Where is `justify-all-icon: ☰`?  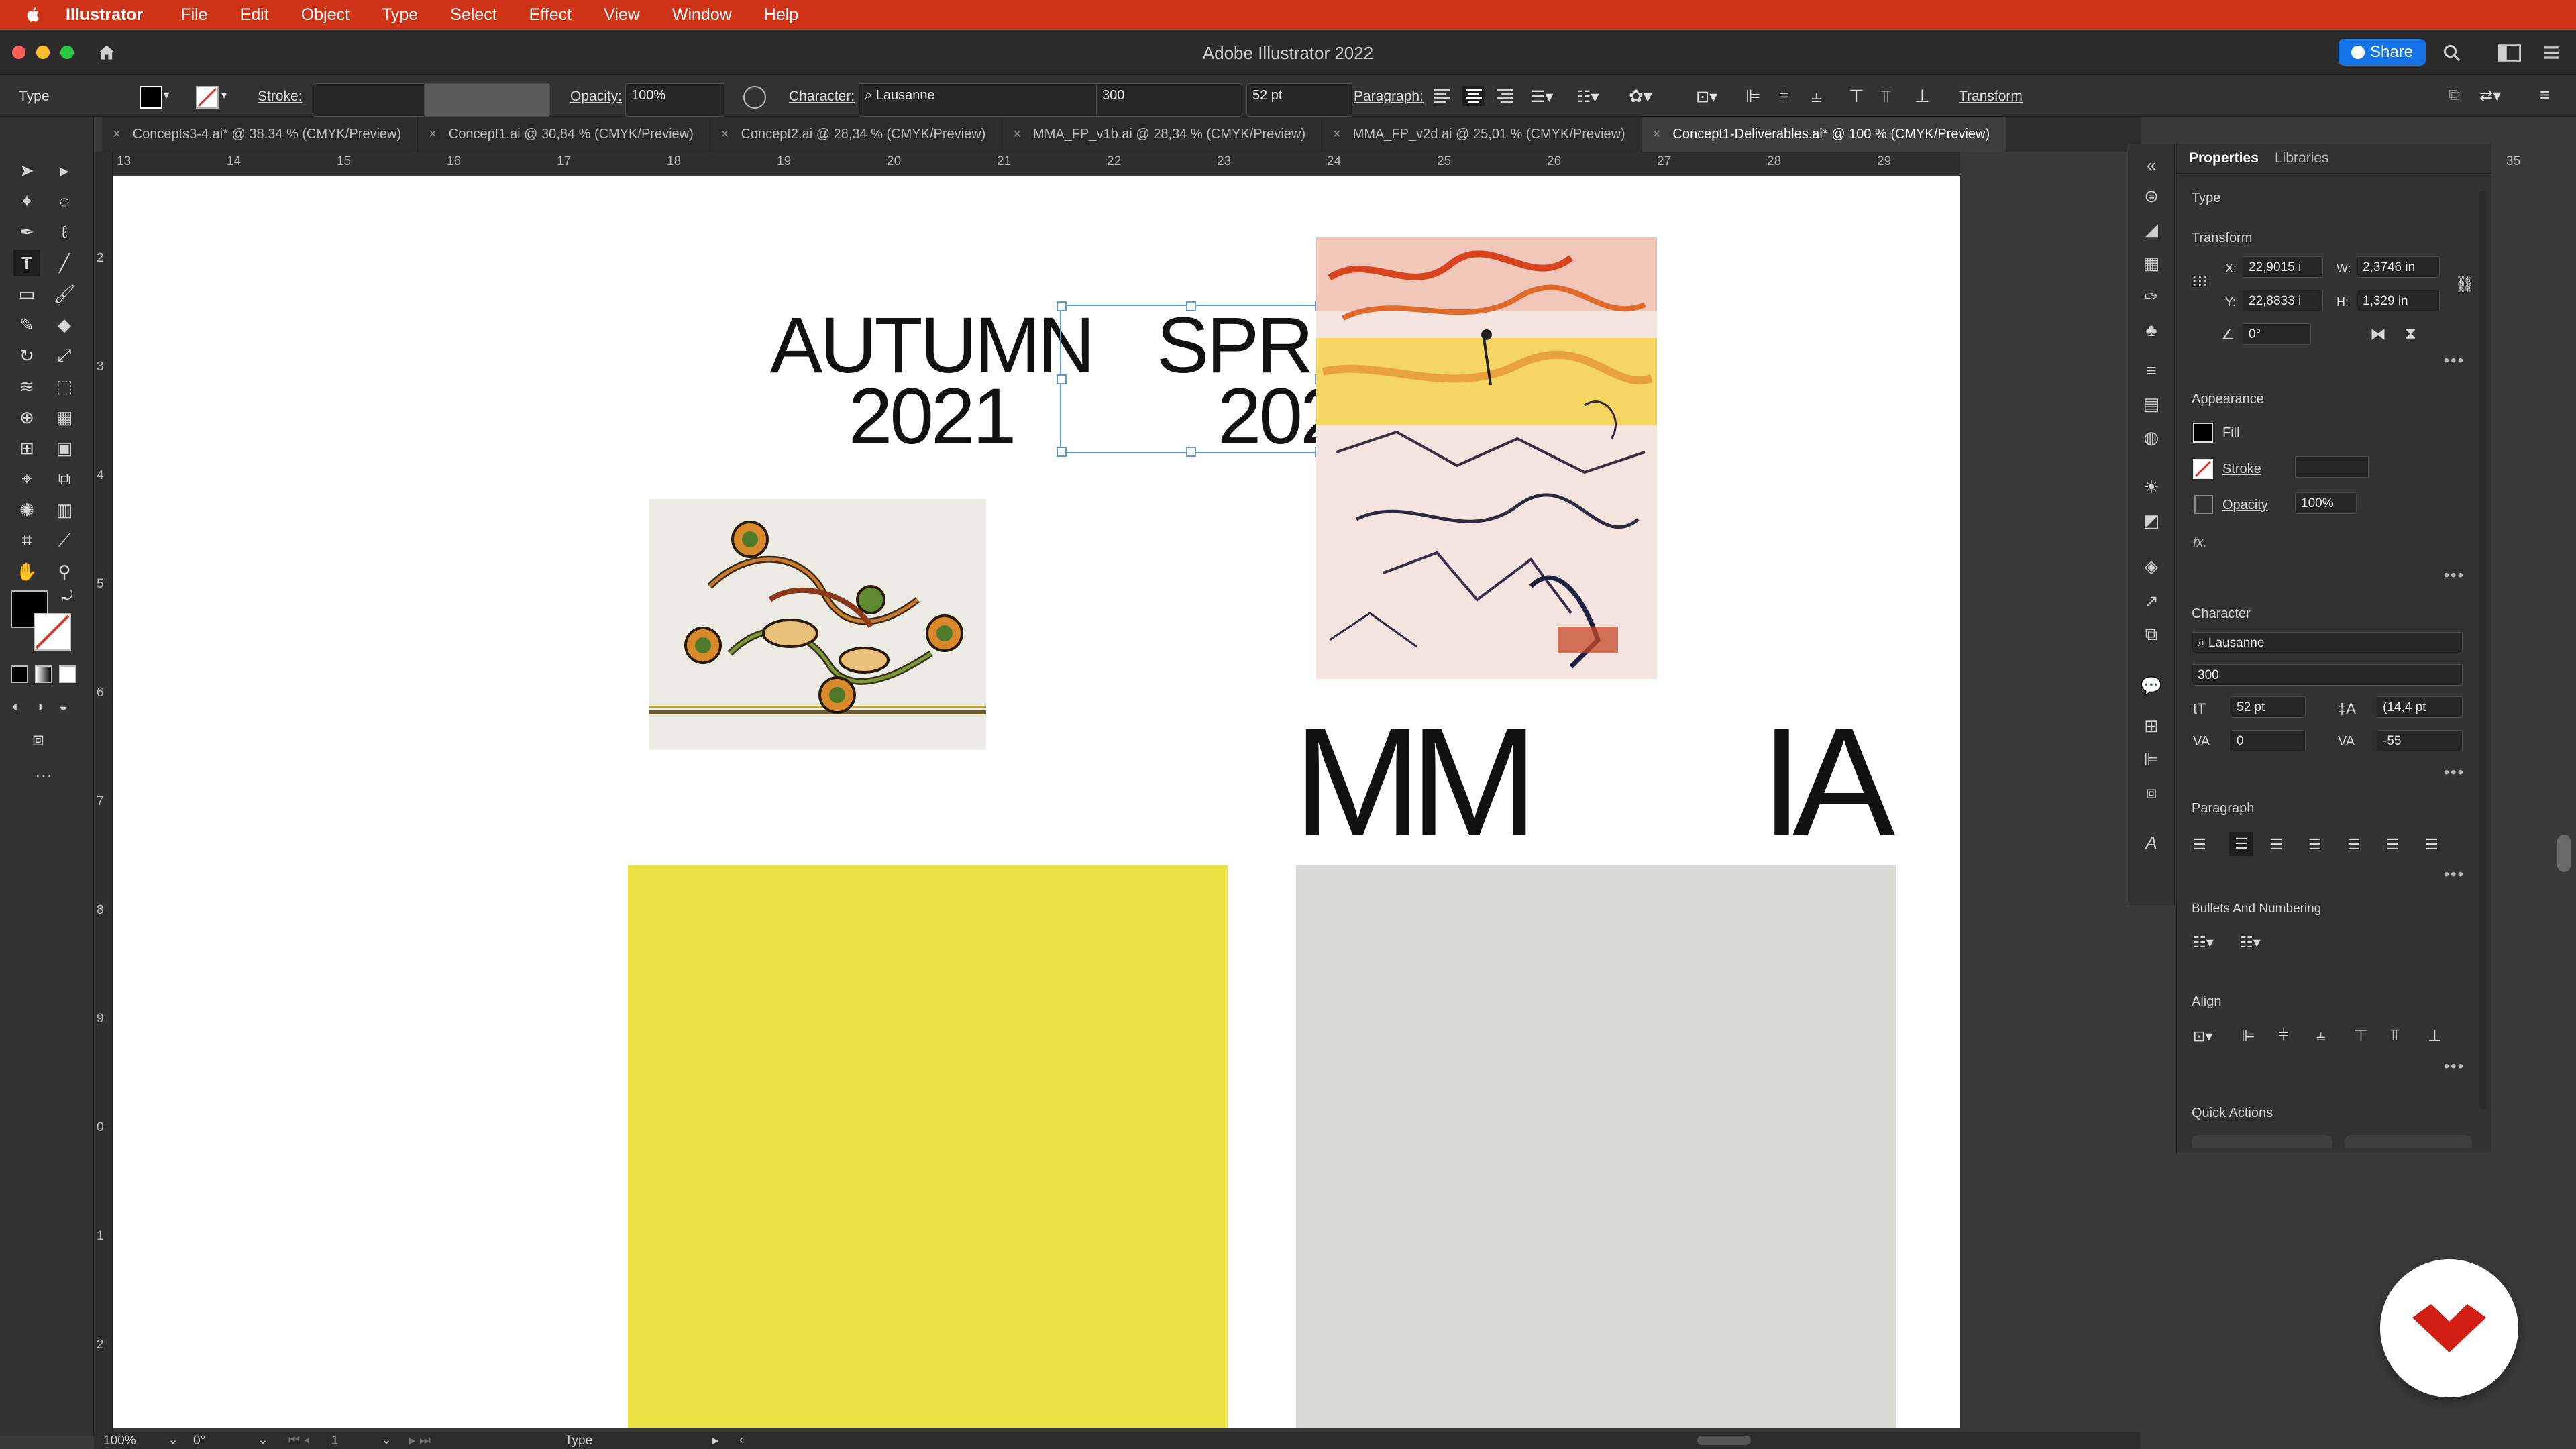 justify-all-icon: ☰ is located at coordinates (2431, 844).